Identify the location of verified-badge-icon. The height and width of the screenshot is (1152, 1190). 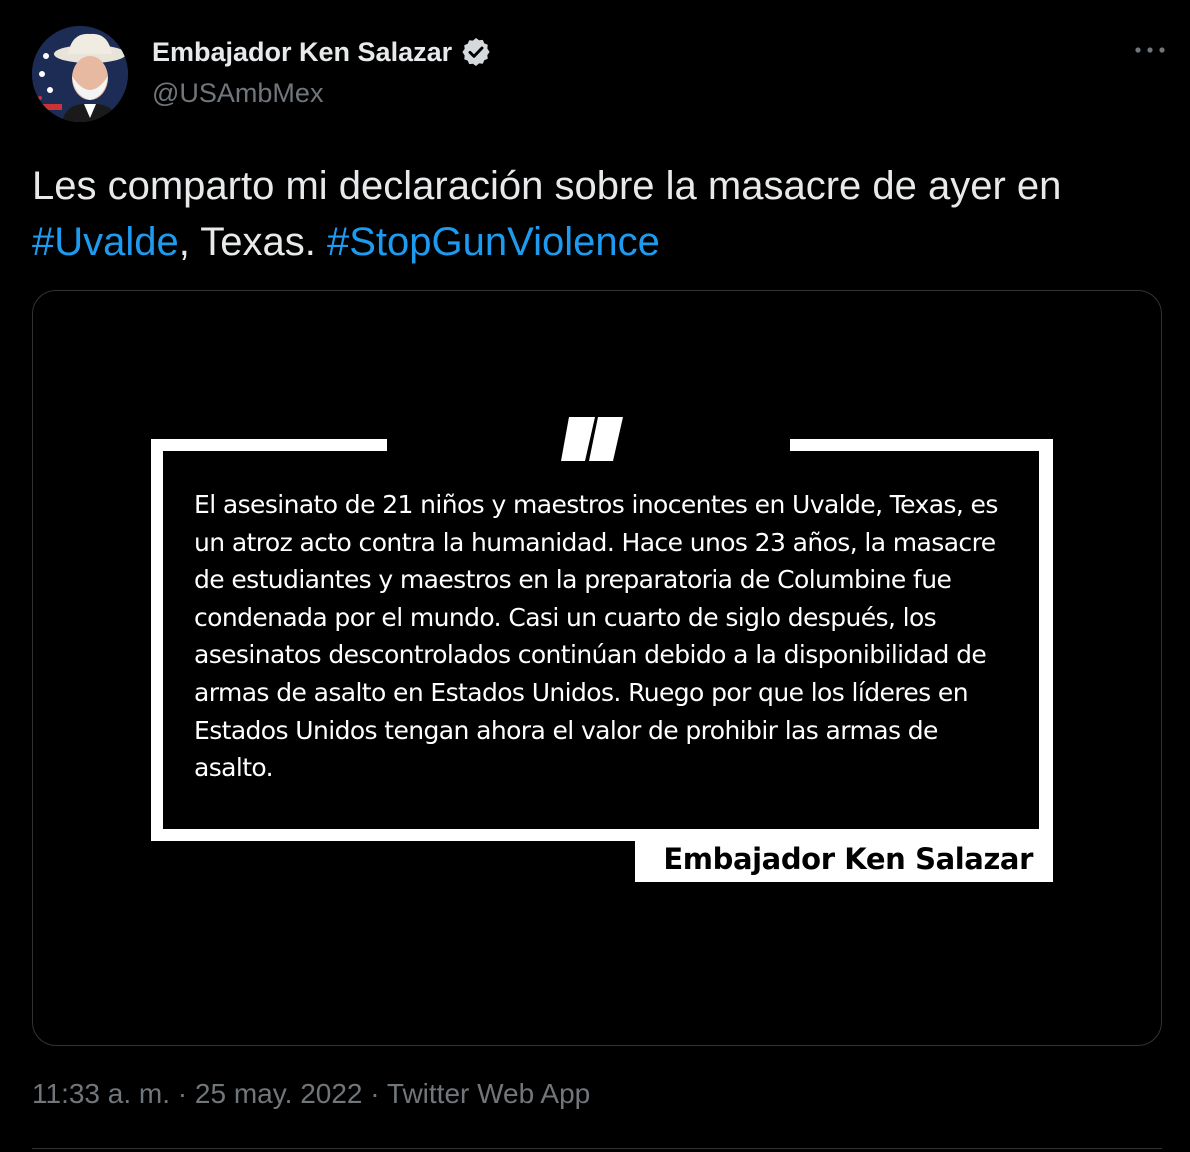
(476, 52).